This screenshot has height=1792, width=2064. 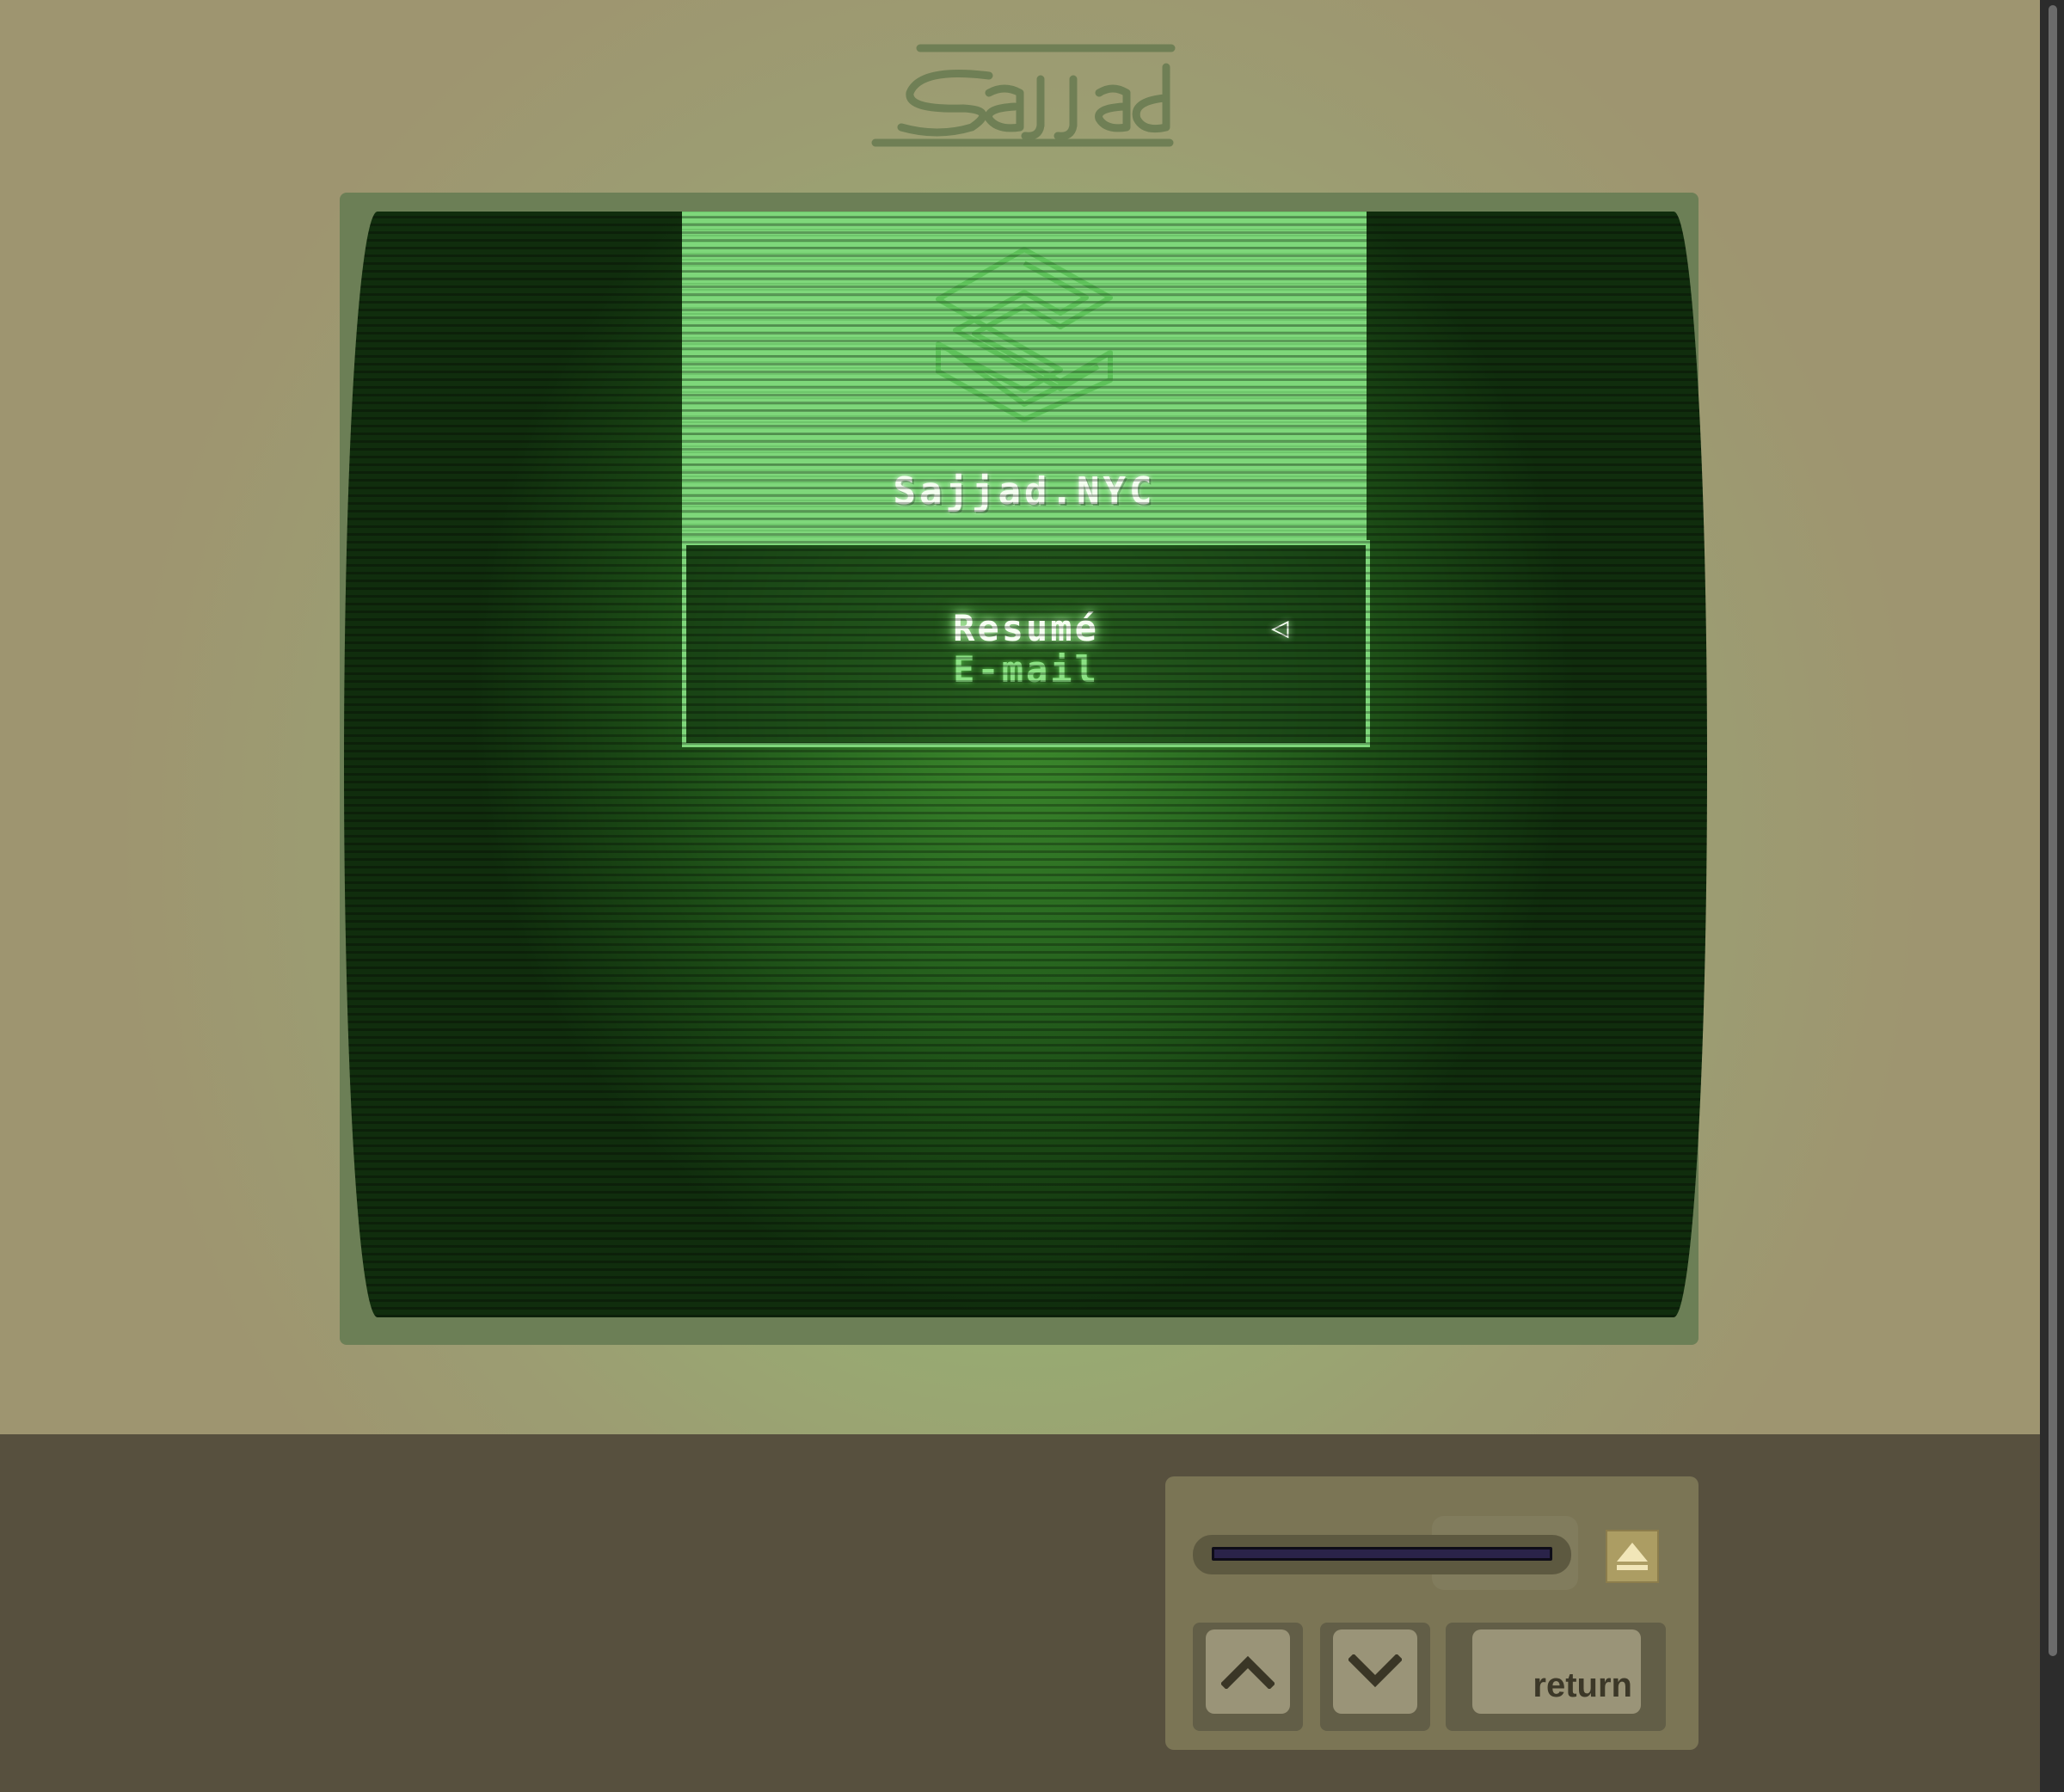 What do you see at coordinates (1025, 491) in the screenshot?
I see `site-title: Sajjad.NYC` at bounding box center [1025, 491].